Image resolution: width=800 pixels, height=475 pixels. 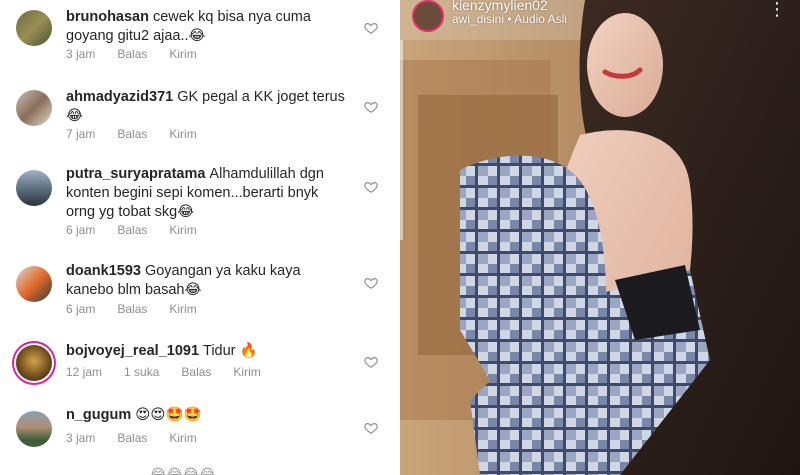 I want to click on story-progress-bar, so click(x=401, y=140).